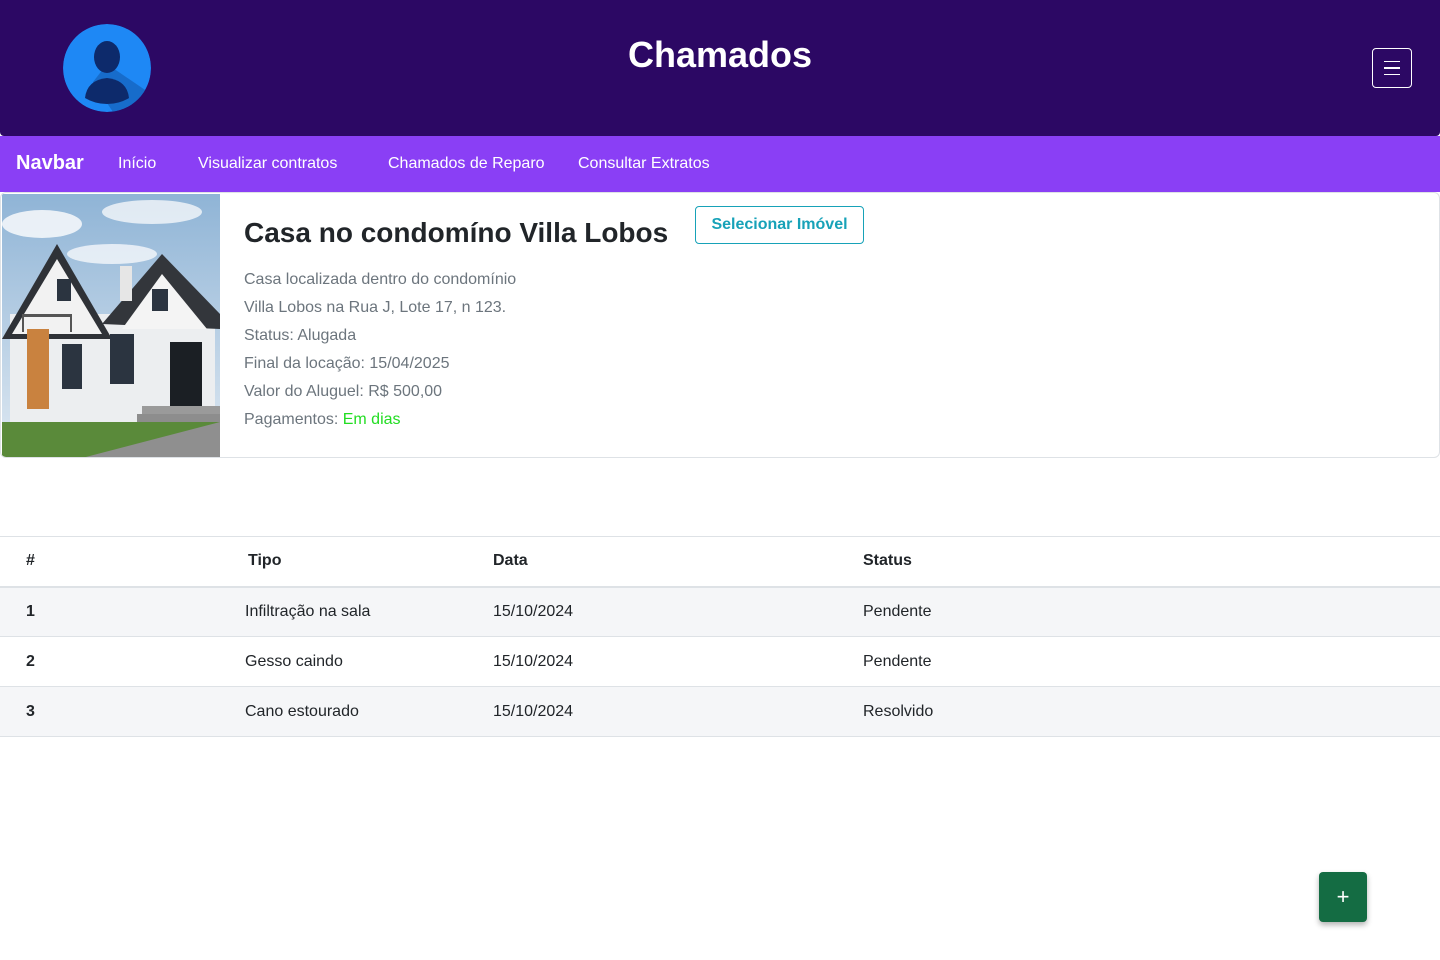 The image size is (1440, 960). I want to click on property-status: Status: Alugada, so click(300, 335).